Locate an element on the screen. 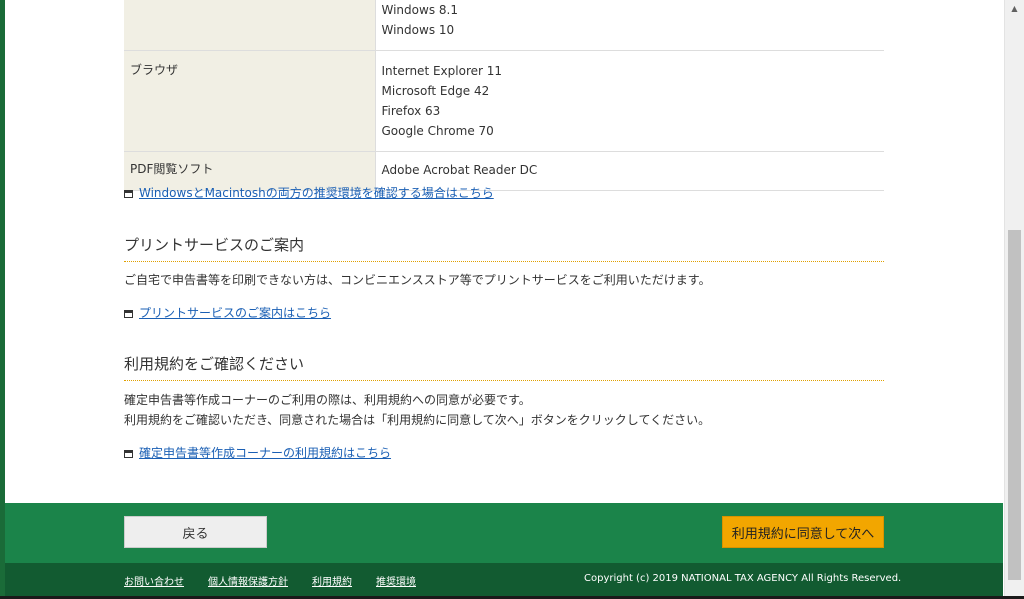 The height and width of the screenshot is (599, 1024). table-value-cell: Windows 8.1 Windows 10 is located at coordinates (629, 25).